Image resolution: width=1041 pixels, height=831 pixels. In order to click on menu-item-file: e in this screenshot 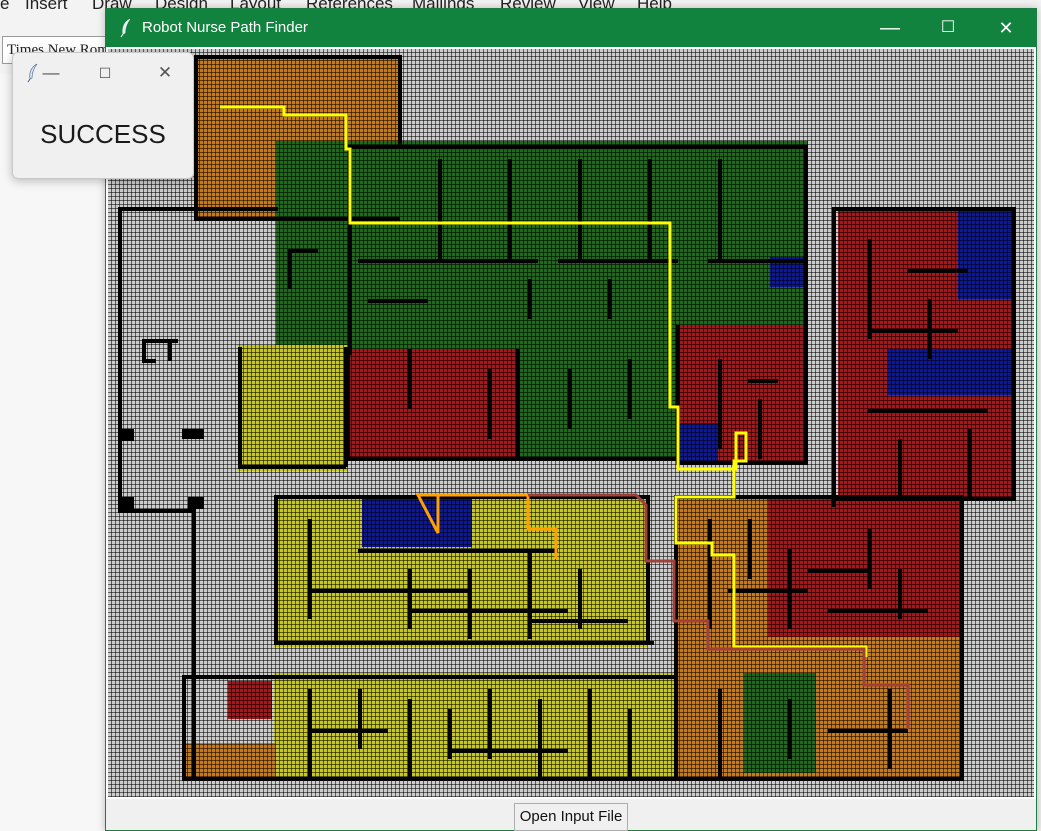, I will do `click(4, 7)`.